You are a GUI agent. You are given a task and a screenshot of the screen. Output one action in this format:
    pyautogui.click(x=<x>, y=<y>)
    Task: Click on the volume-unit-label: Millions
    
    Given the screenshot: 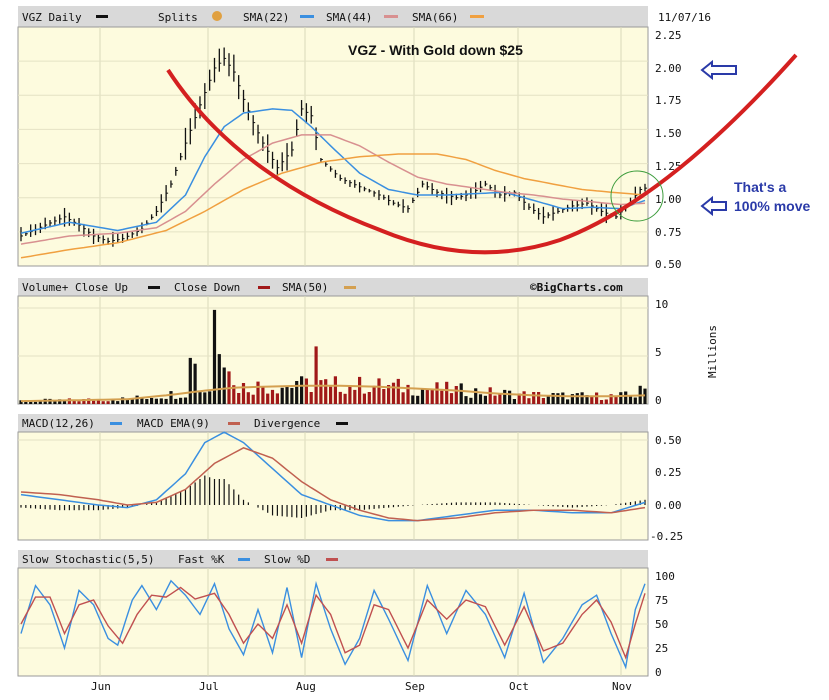 What is the action you would take?
    pyautogui.click(x=712, y=351)
    